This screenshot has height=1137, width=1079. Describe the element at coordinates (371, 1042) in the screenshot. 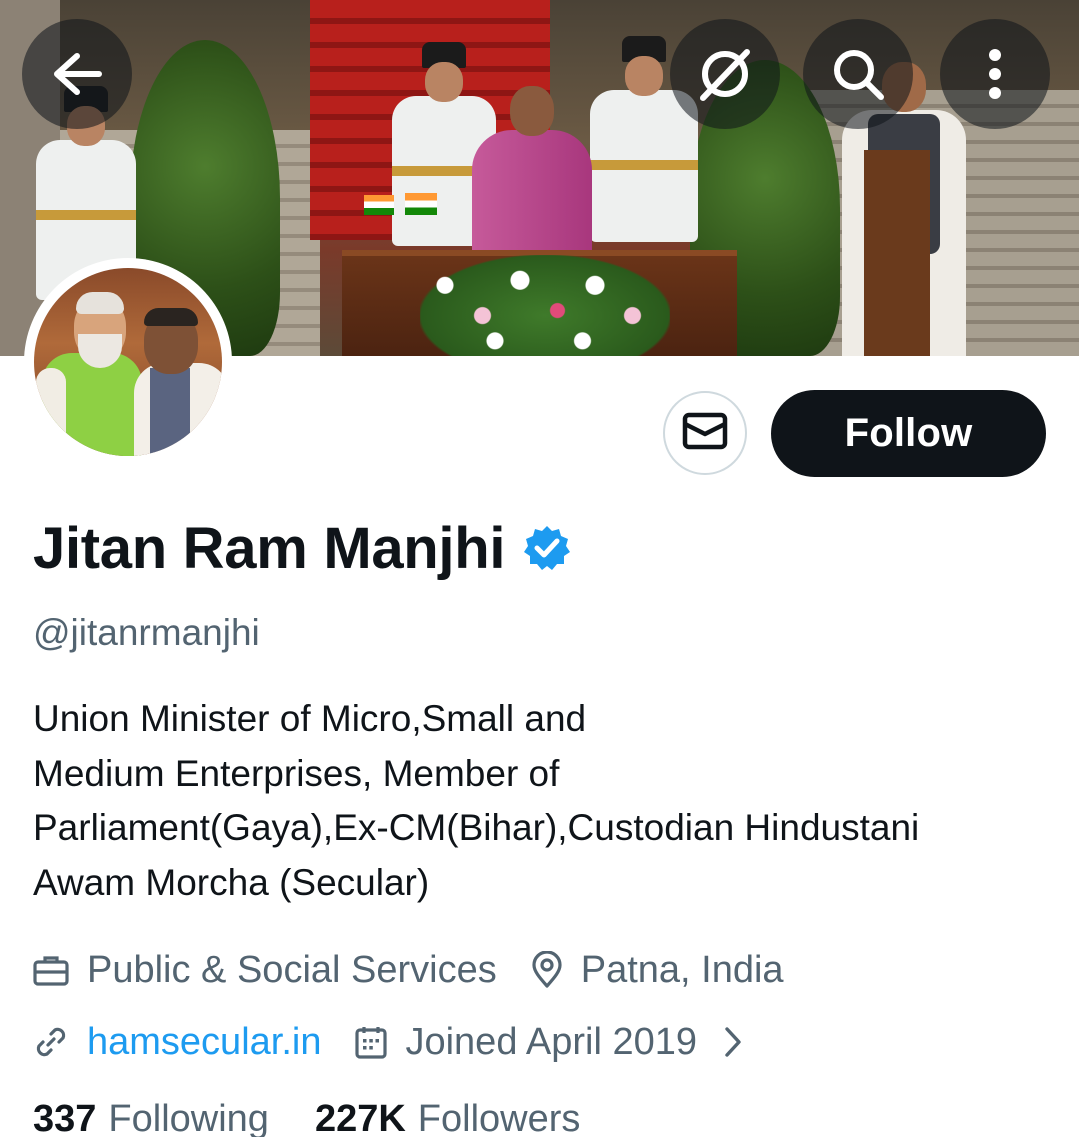

I see `calendar-icon` at that location.